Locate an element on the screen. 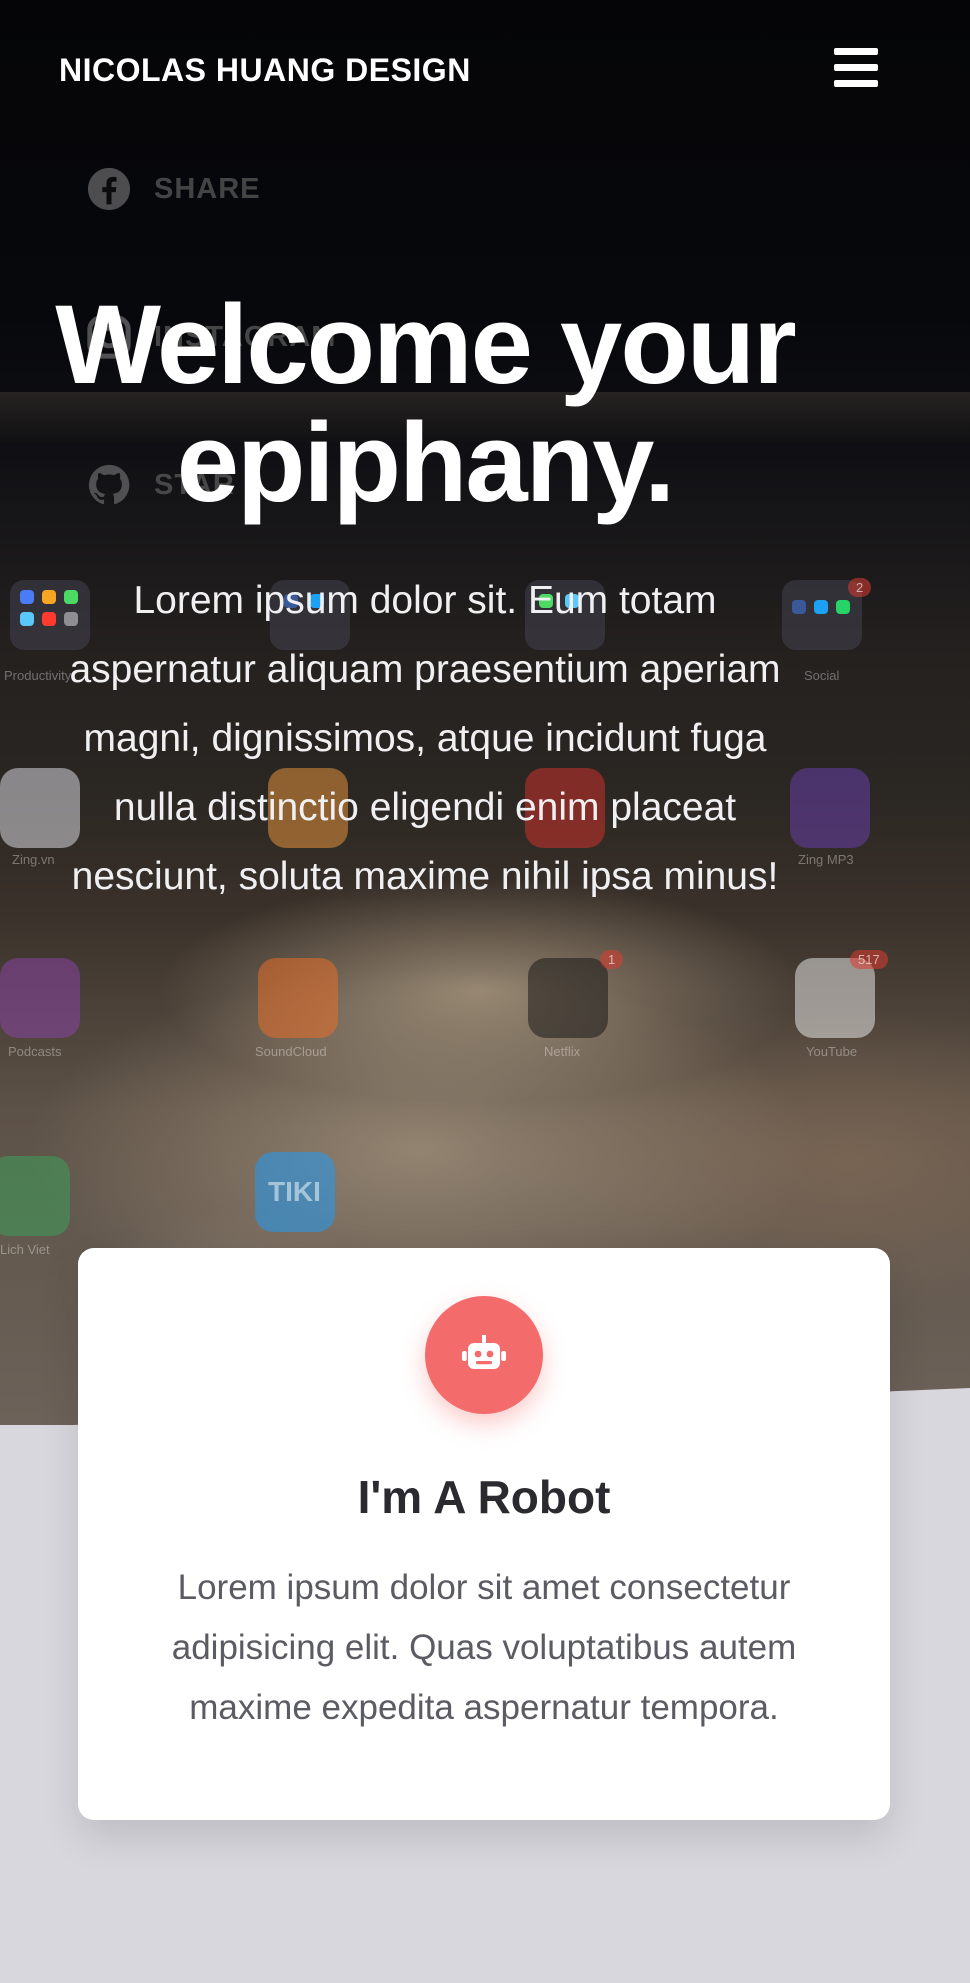 The width and height of the screenshot is (970, 1983). youtube-app-icon is located at coordinates (835, 998).